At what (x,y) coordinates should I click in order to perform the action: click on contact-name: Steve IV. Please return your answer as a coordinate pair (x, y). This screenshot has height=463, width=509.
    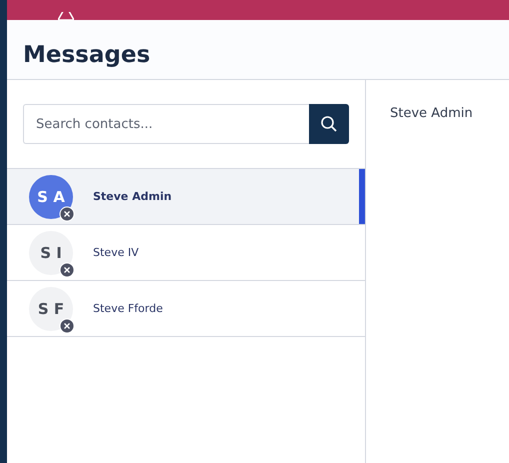
    Looking at the image, I should click on (116, 252).